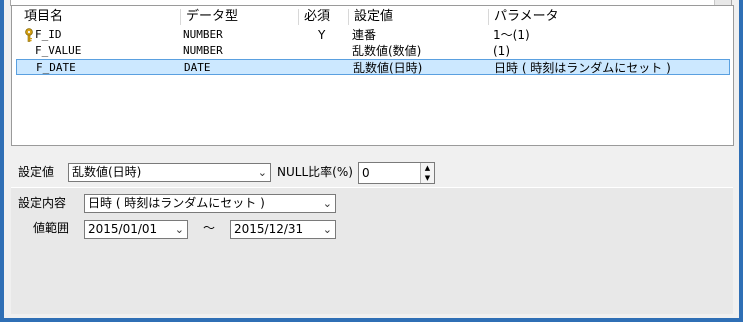 This screenshot has width=743, height=322. What do you see at coordinates (58, 50) in the screenshot?
I see `cell-name: F_VALUE` at bounding box center [58, 50].